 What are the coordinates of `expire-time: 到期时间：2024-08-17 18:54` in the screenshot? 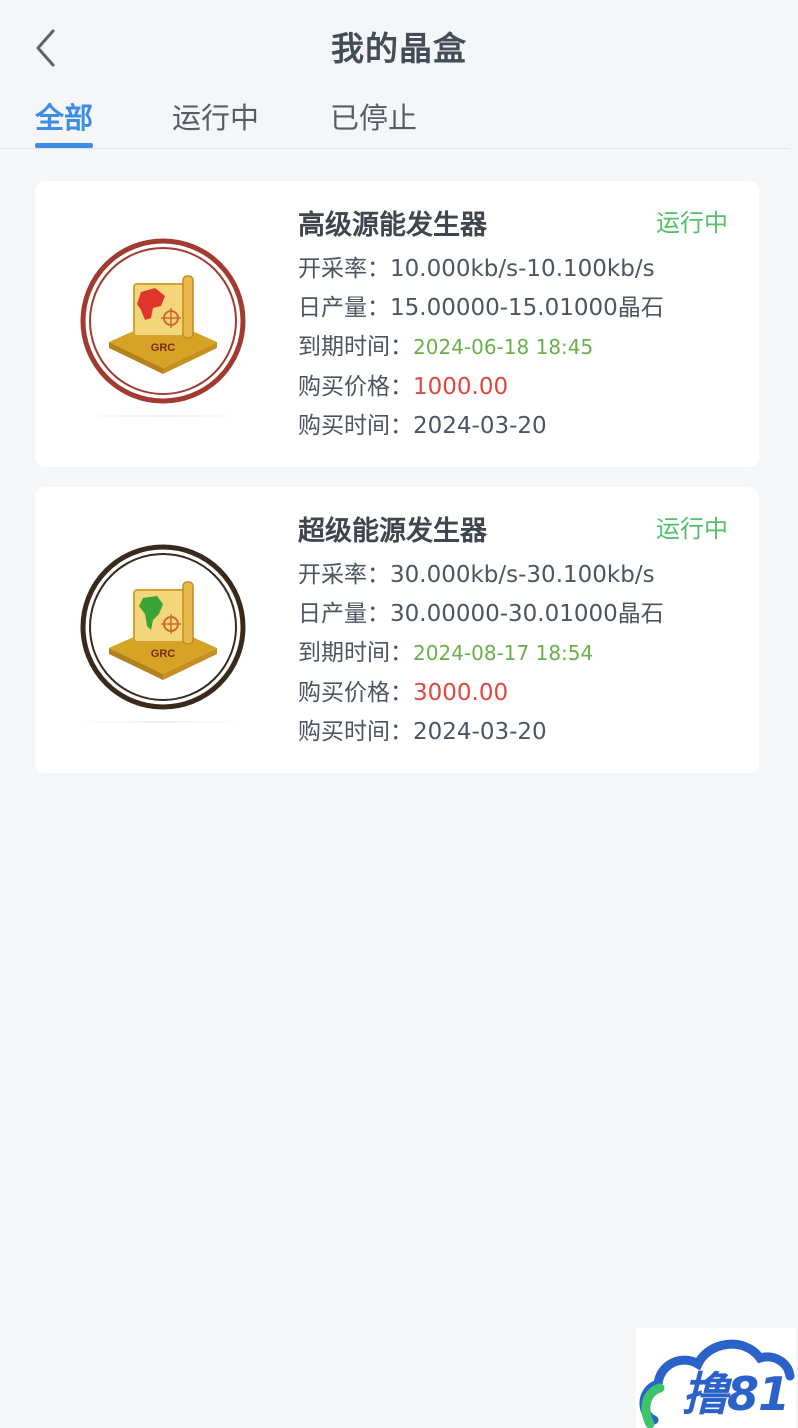 It's located at (445, 650).